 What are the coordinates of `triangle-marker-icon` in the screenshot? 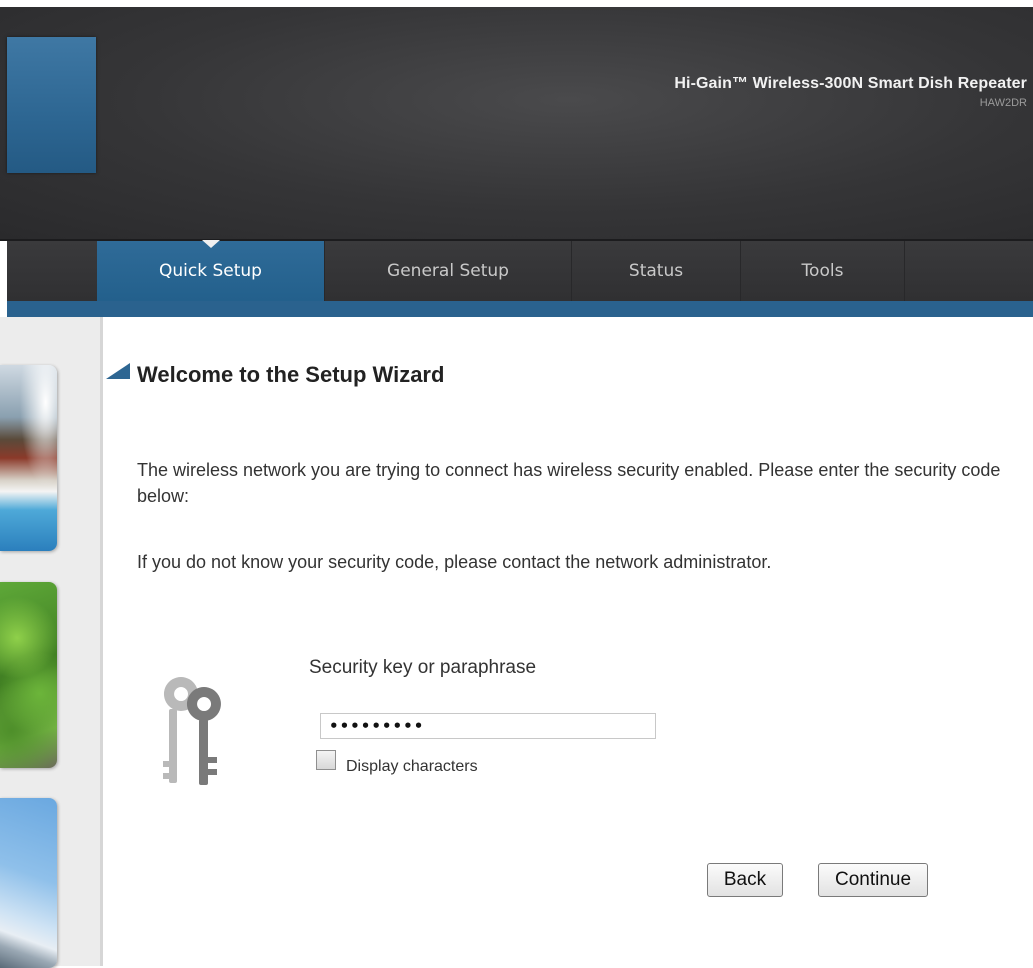 It's located at (118, 371).